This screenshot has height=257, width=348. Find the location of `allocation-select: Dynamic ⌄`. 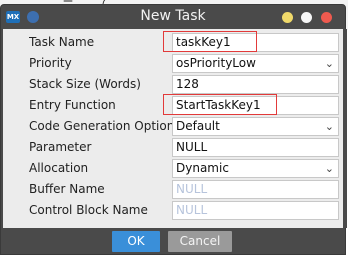

allocation-select: Dynamic ⌄ is located at coordinates (255, 168).